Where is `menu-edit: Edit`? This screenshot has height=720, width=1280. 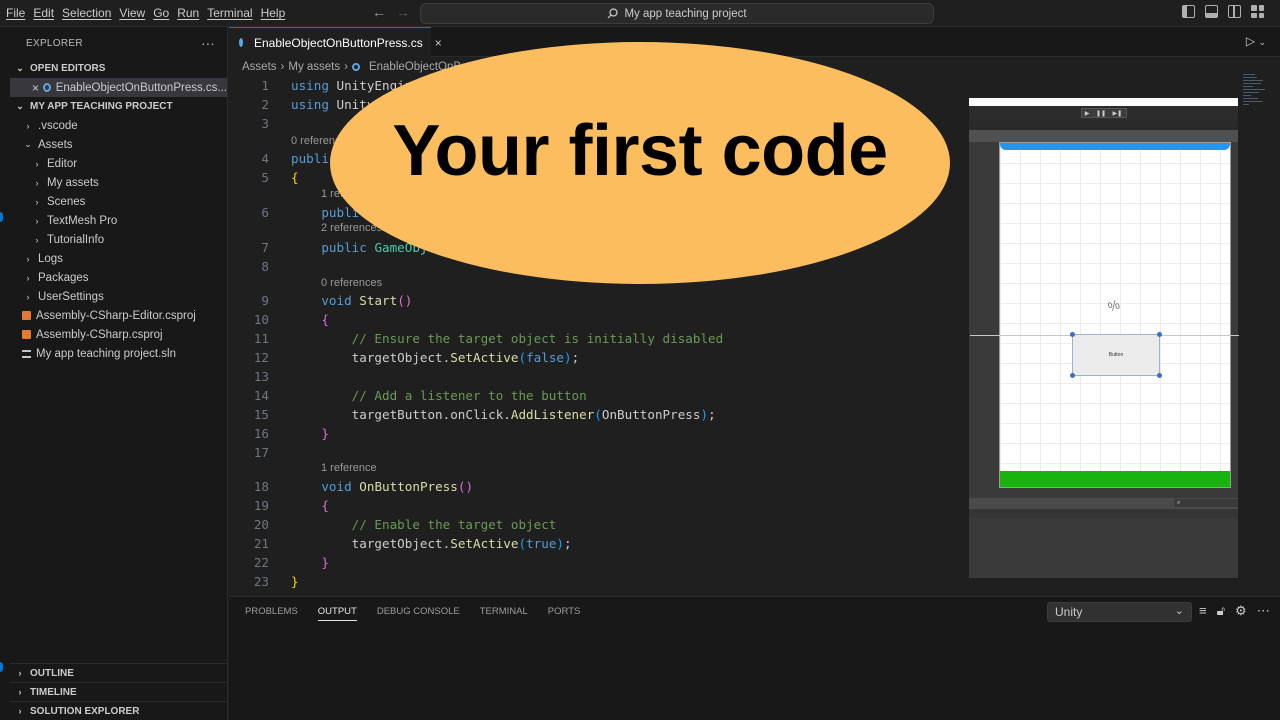 menu-edit: Edit is located at coordinates (46, 13).